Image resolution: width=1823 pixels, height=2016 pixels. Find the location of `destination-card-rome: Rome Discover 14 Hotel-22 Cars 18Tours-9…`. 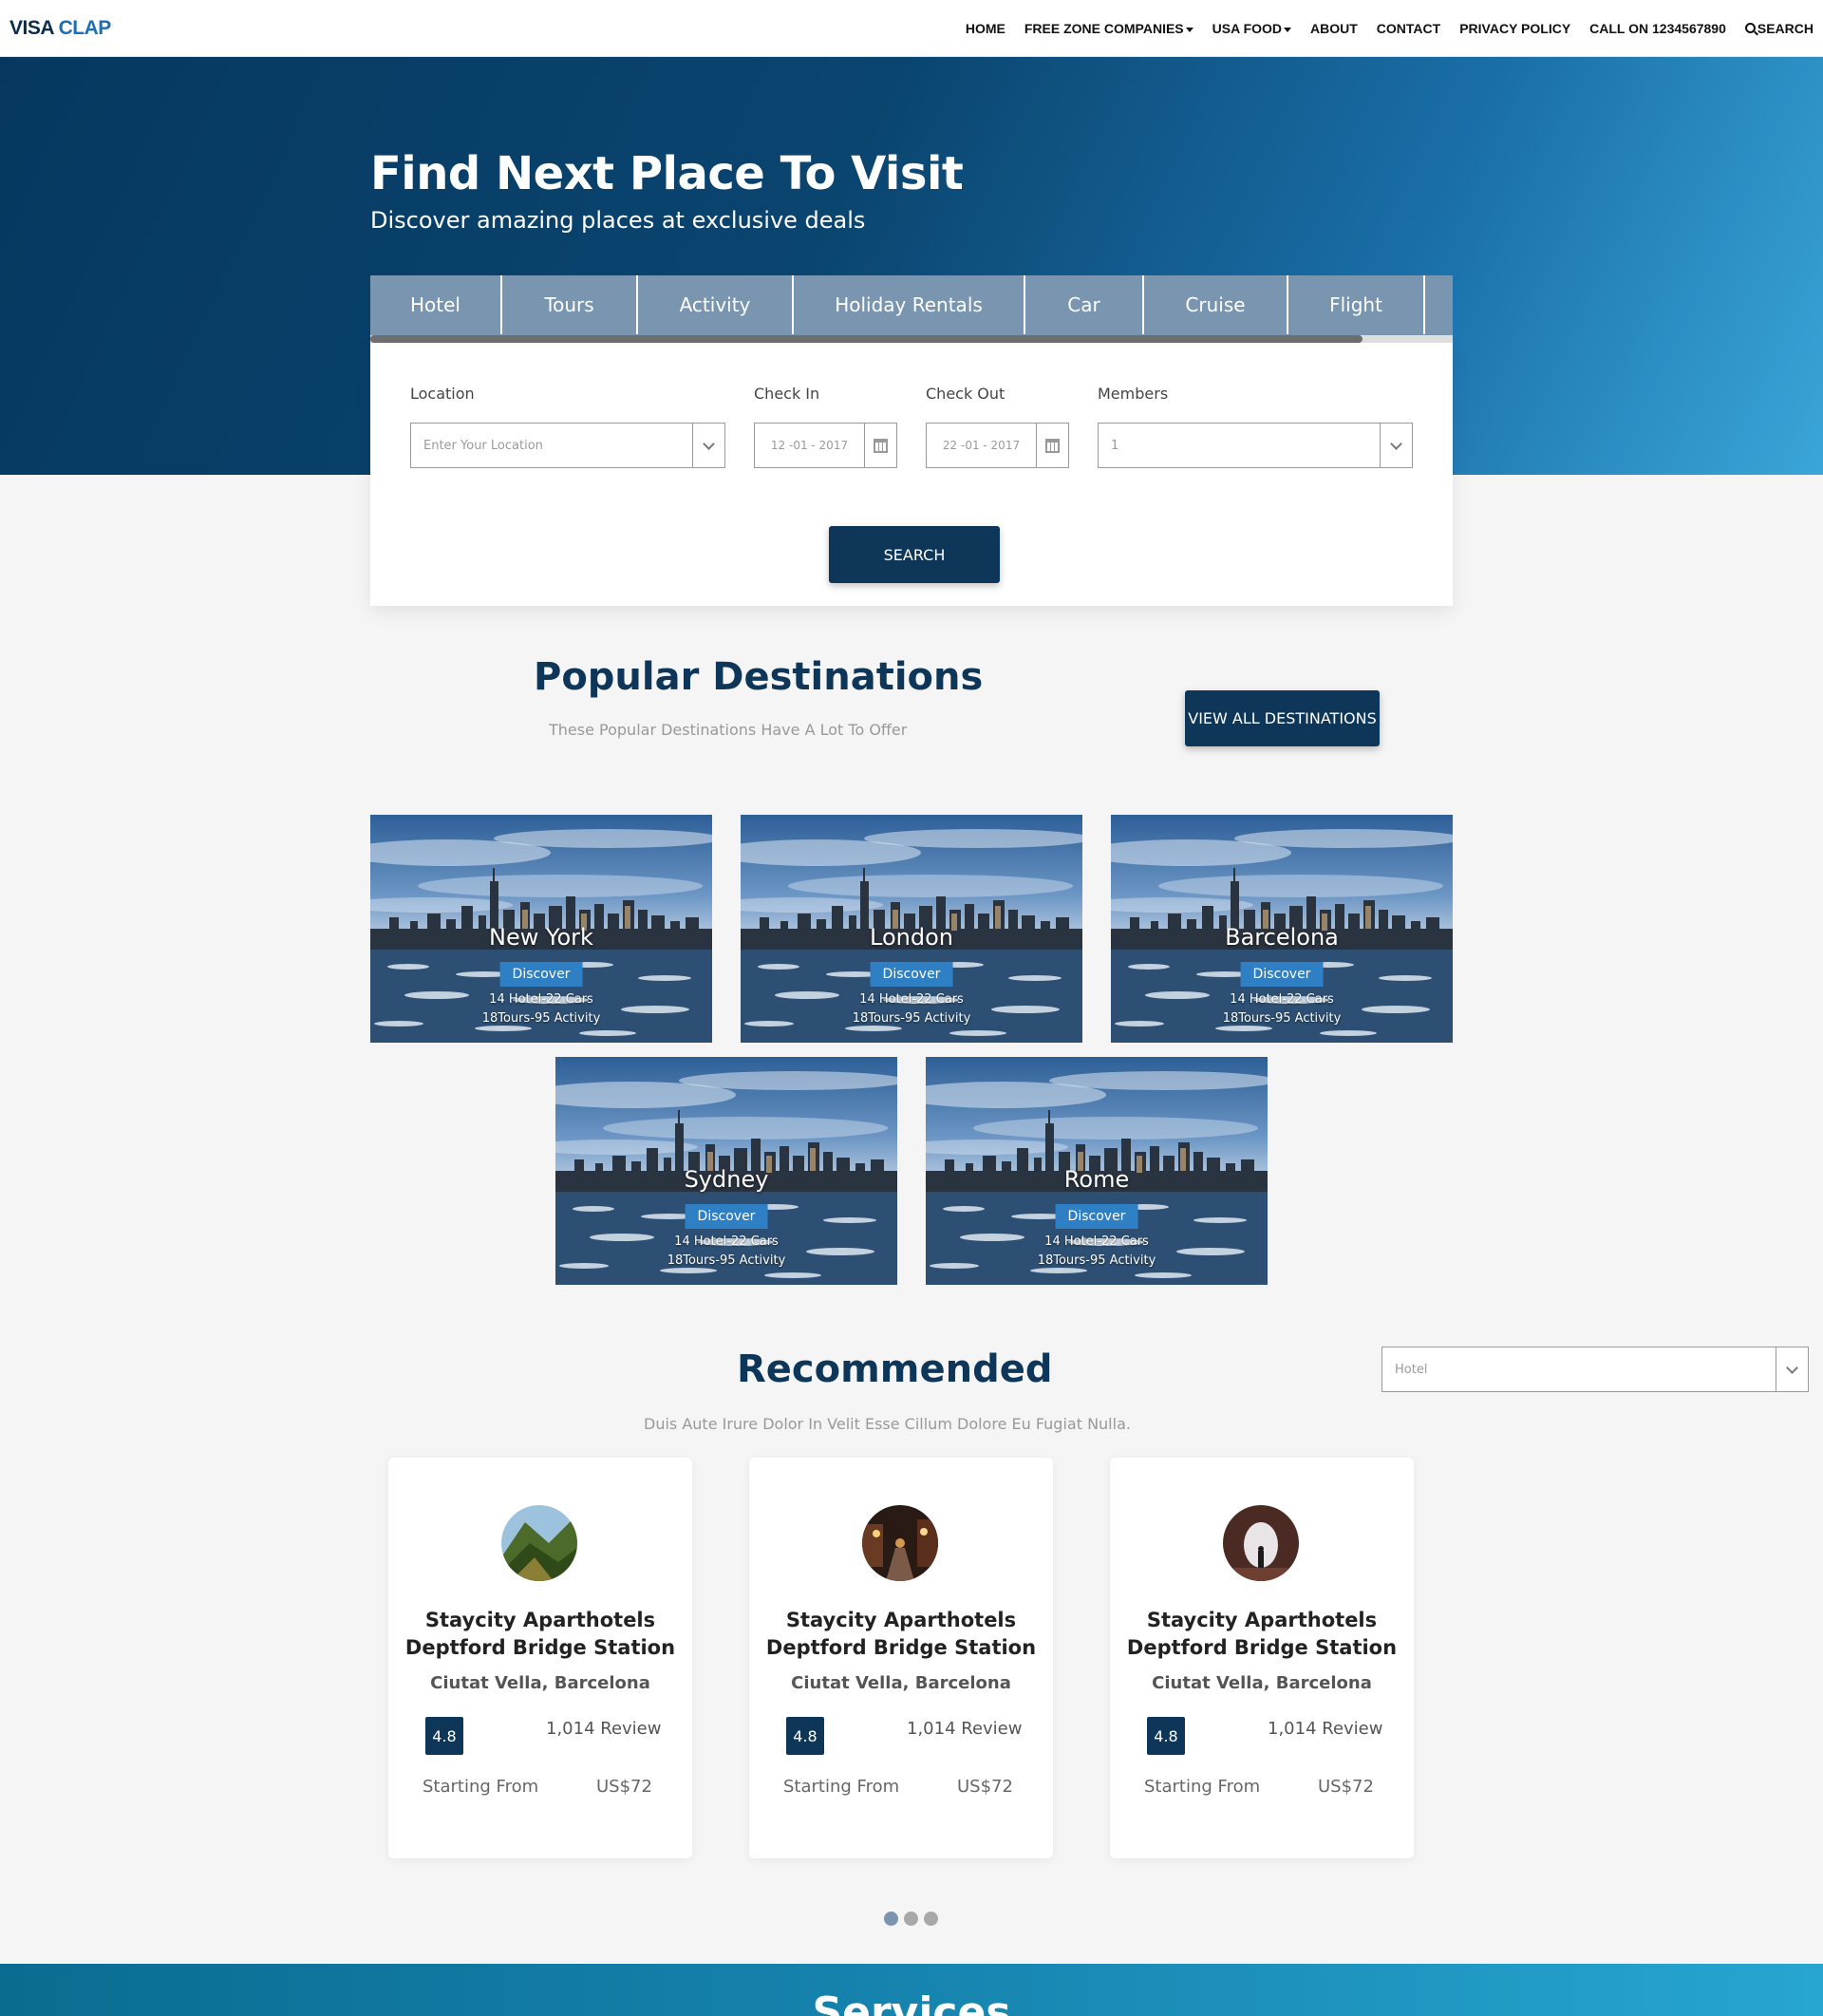

destination-card-rome: Rome Discover 14 Hotel-22 Cars 18Tours-9… is located at coordinates (1097, 1171).